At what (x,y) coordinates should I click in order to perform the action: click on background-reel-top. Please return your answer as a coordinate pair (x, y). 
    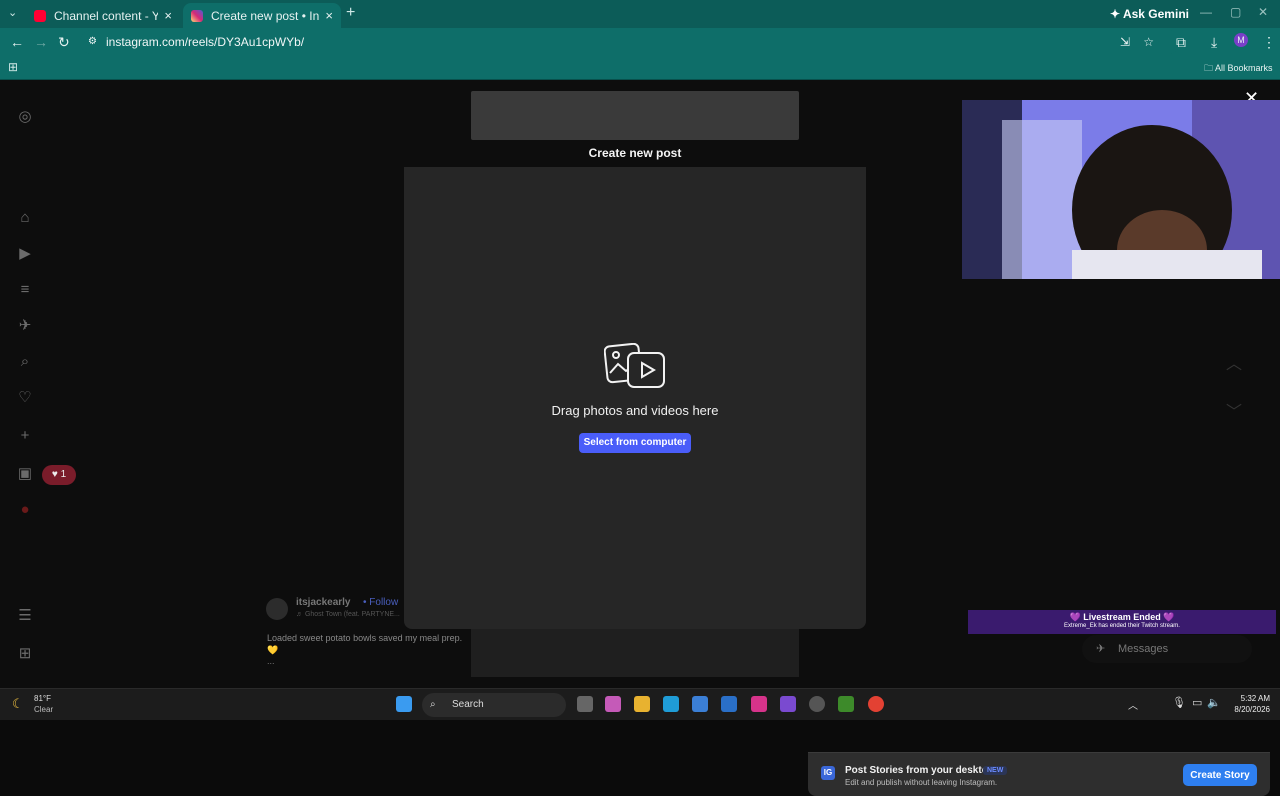
    Looking at the image, I should click on (635, 115).